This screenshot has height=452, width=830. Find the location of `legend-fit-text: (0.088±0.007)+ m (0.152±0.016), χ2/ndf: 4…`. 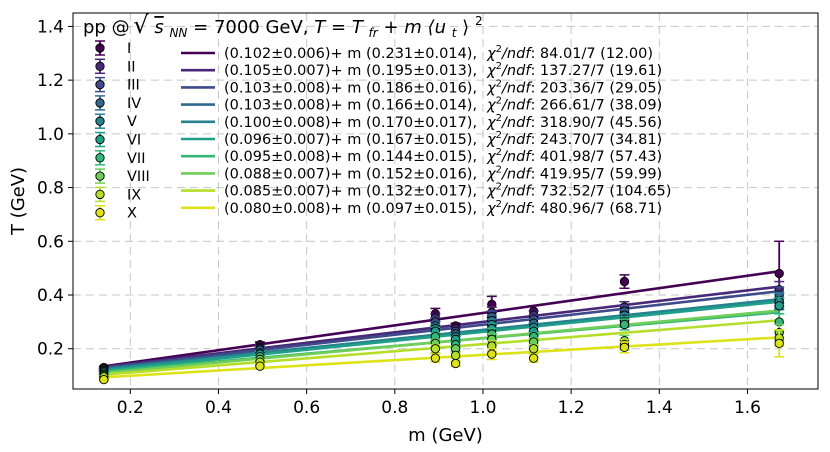

legend-fit-text: (0.088±0.007)+ m (0.152±0.016), χ2/ndf: 4… is located at coordinates (443, 173).